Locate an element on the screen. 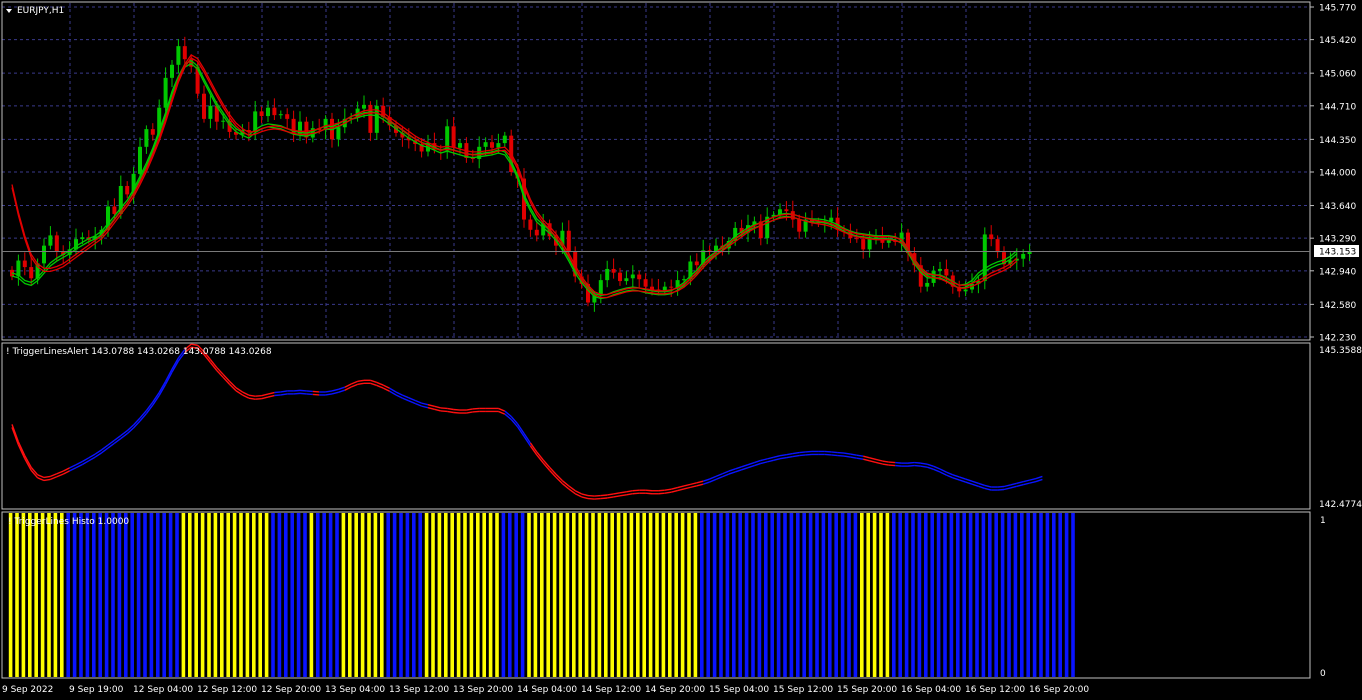 Image resolution: width=1362 pixels, height=700 pixels. price-tick-label: 143.640 is located at coordinates (1337, 207).